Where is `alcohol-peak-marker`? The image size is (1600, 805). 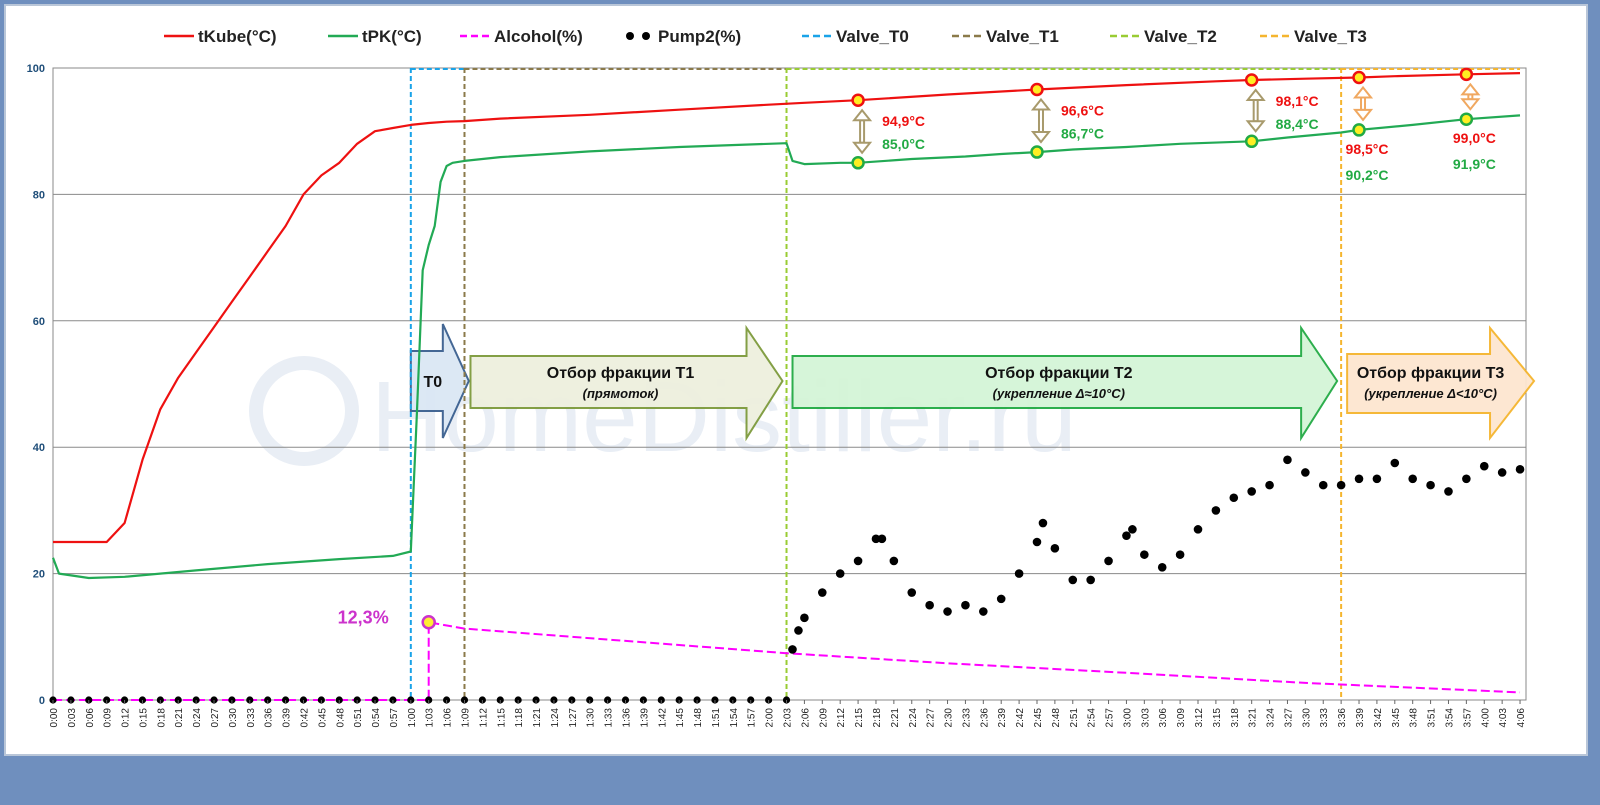
alcohol-peak-marker is located at coordinates (428, 622).